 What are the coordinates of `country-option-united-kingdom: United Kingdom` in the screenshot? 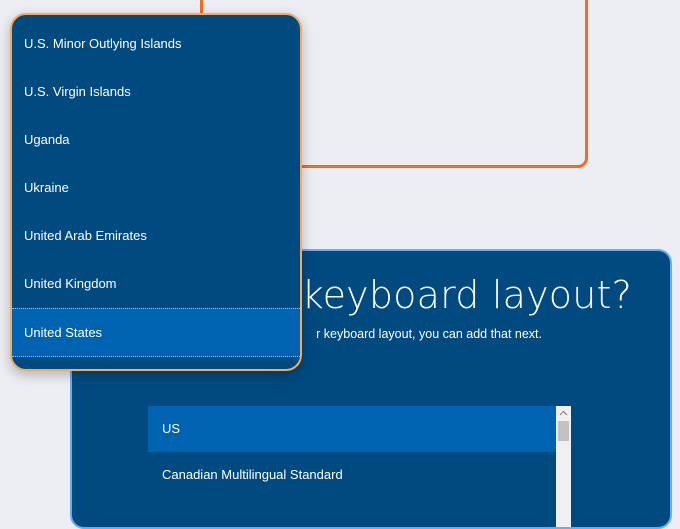 It's located at (156, 284).